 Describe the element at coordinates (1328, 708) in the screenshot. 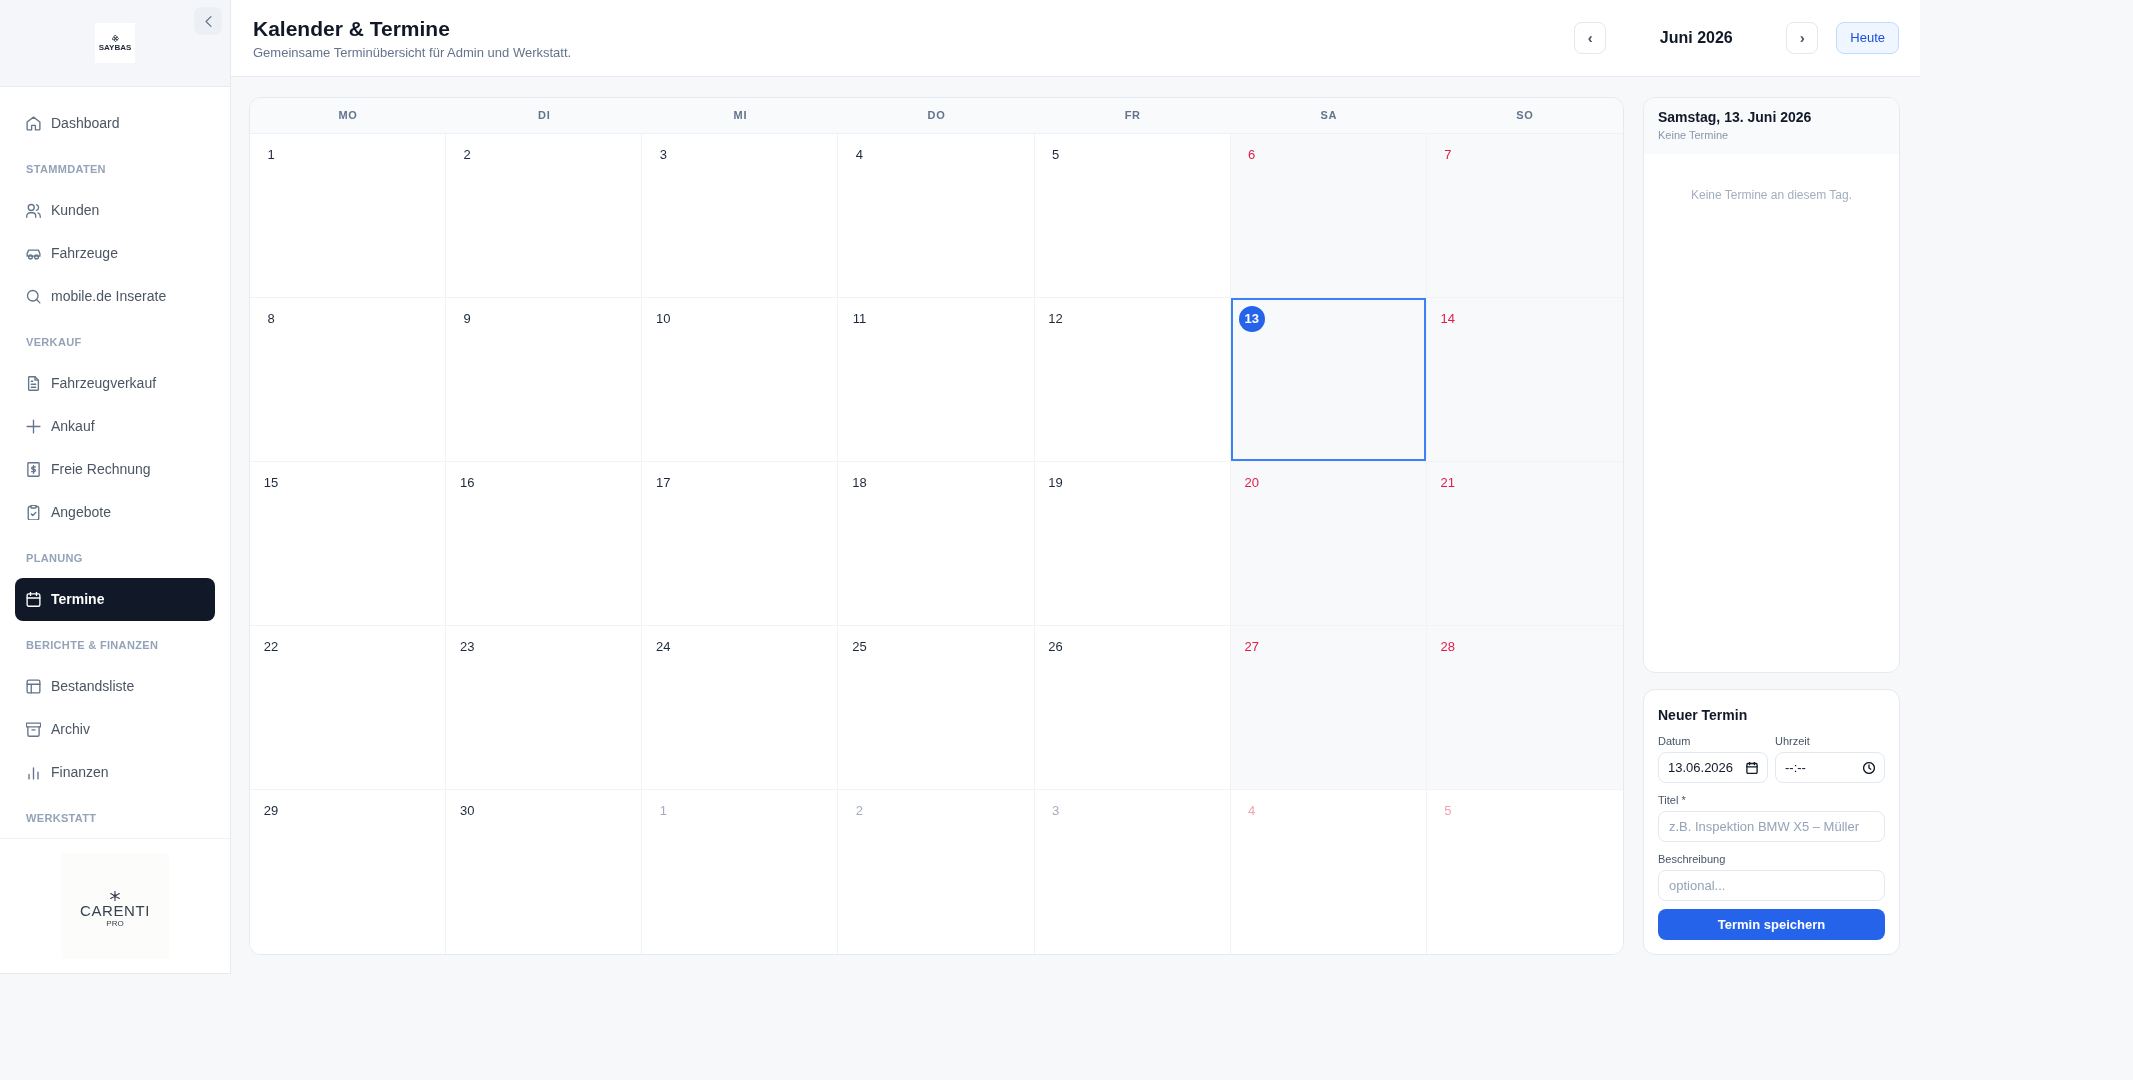

I see `calendar-day: 27` at that location.